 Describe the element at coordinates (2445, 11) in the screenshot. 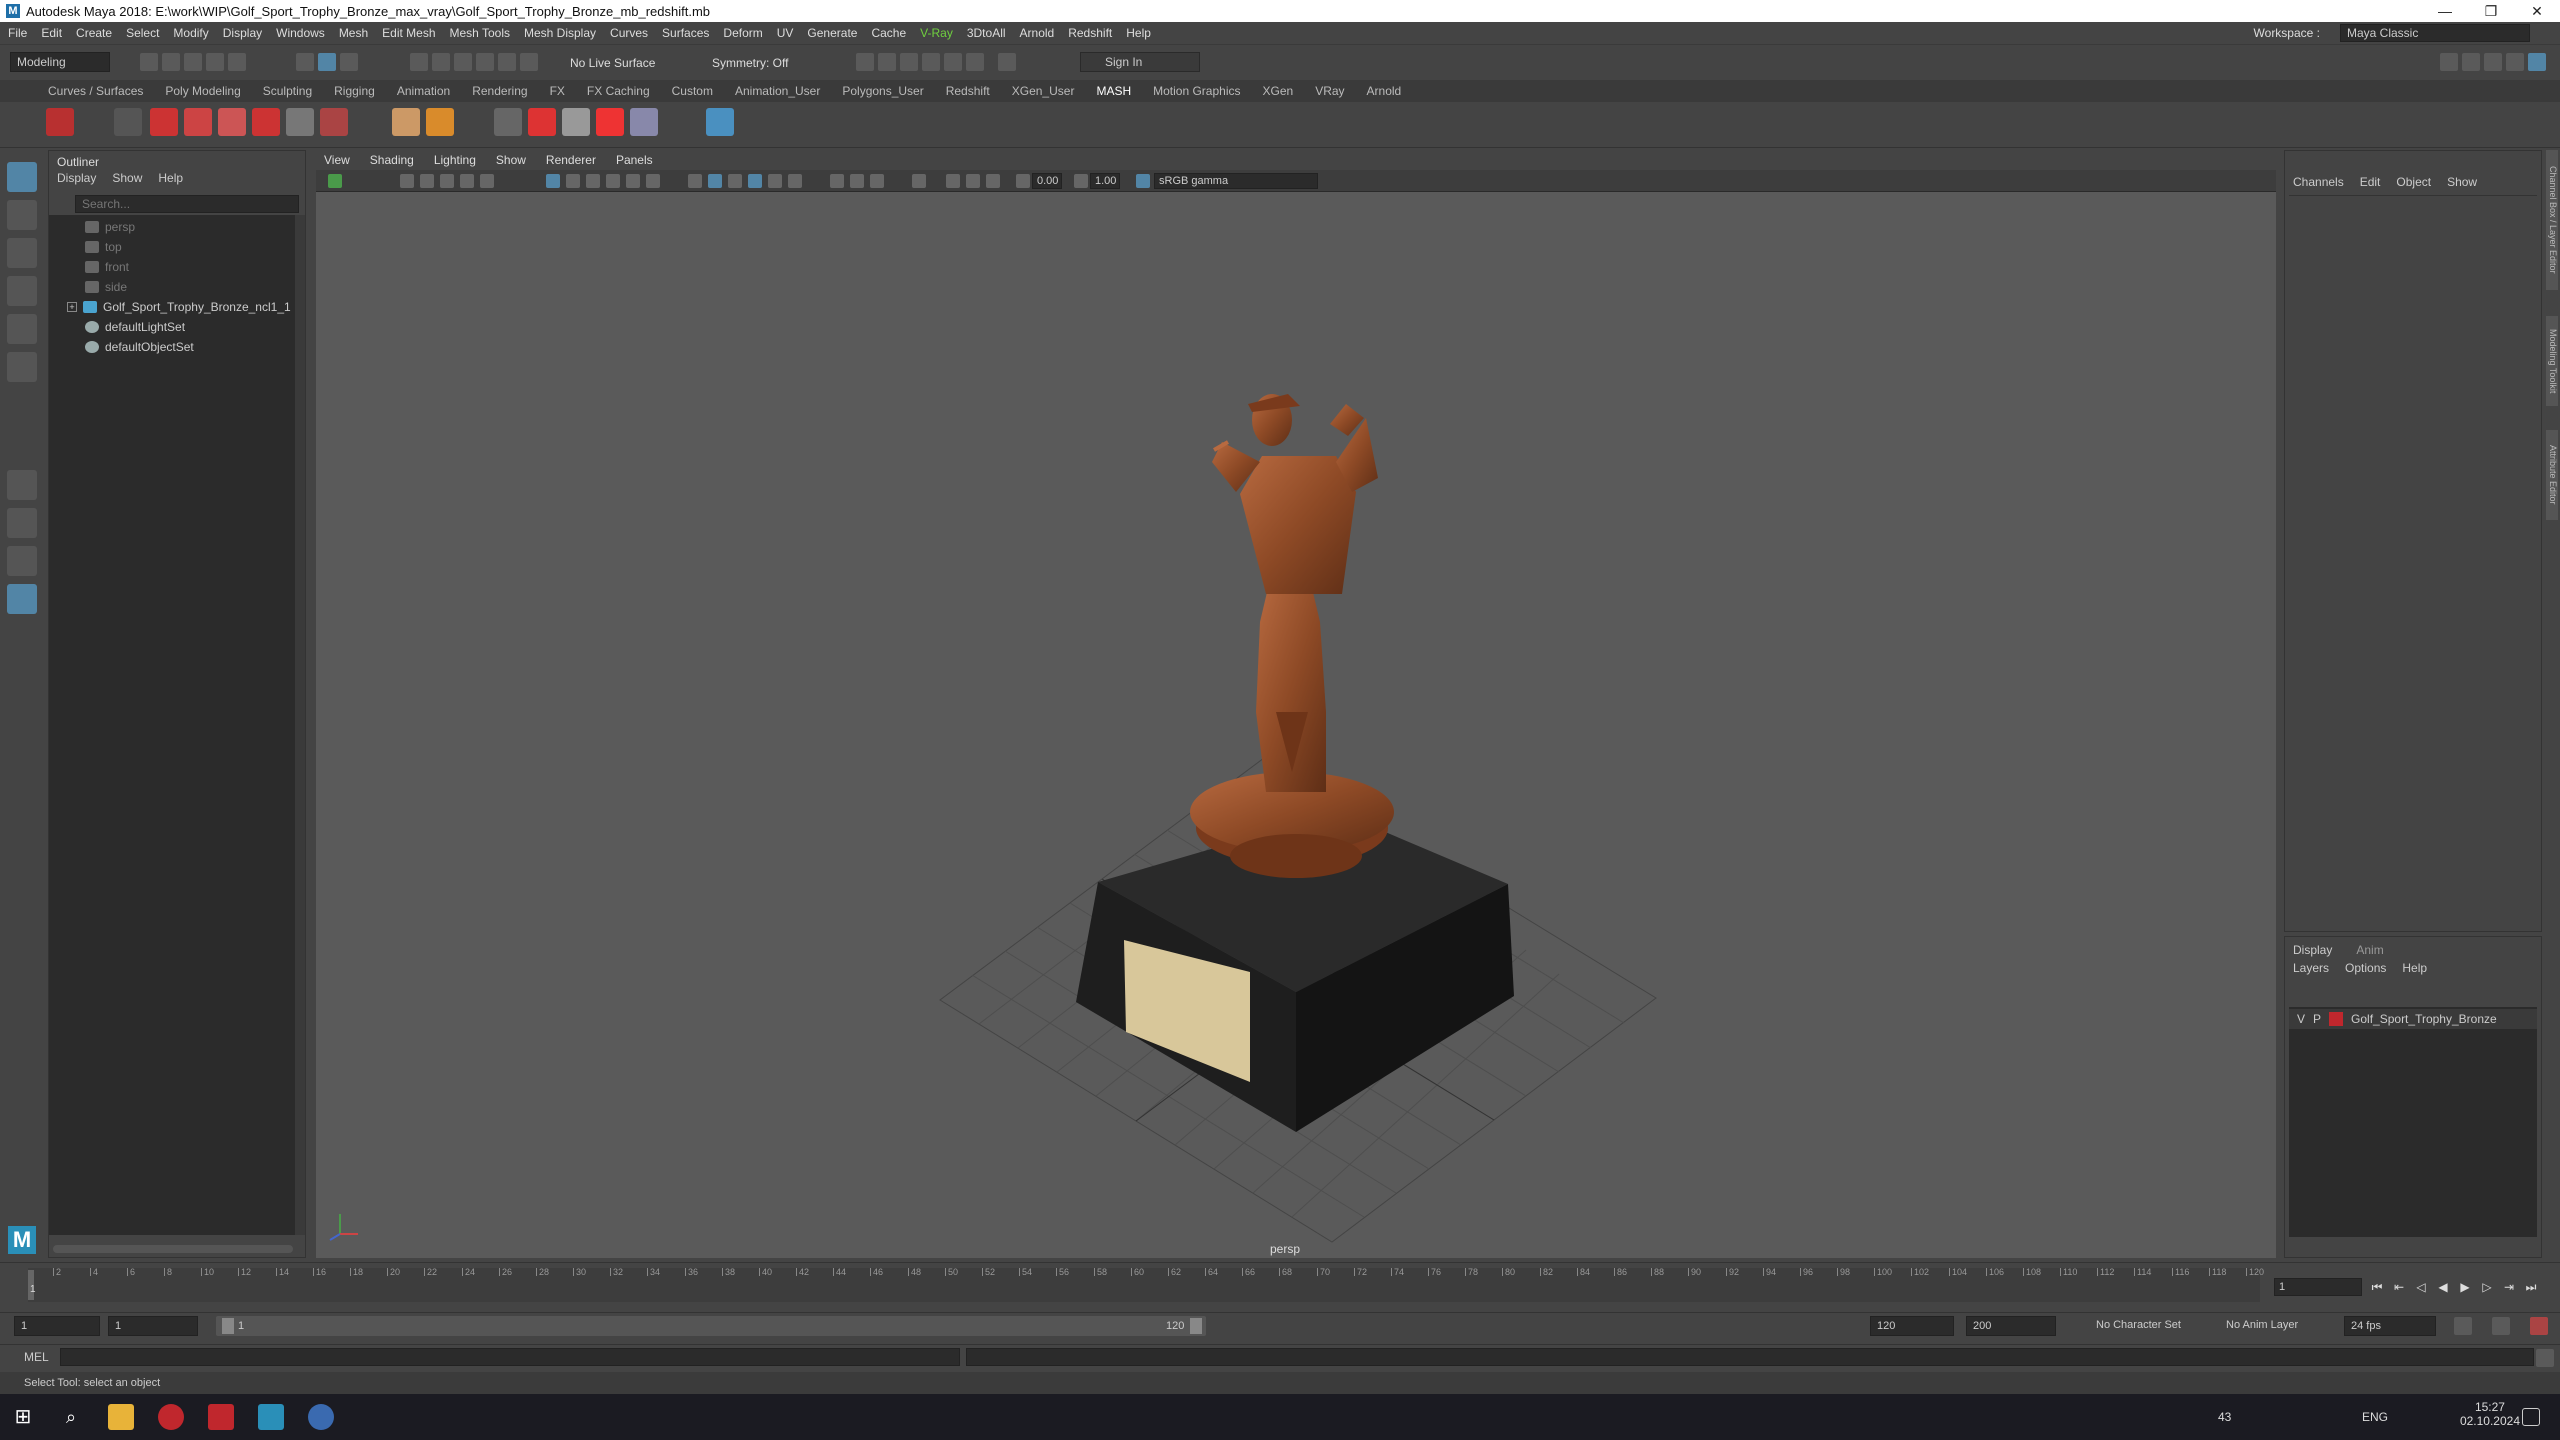

I see `minimize-button: —` at that location.